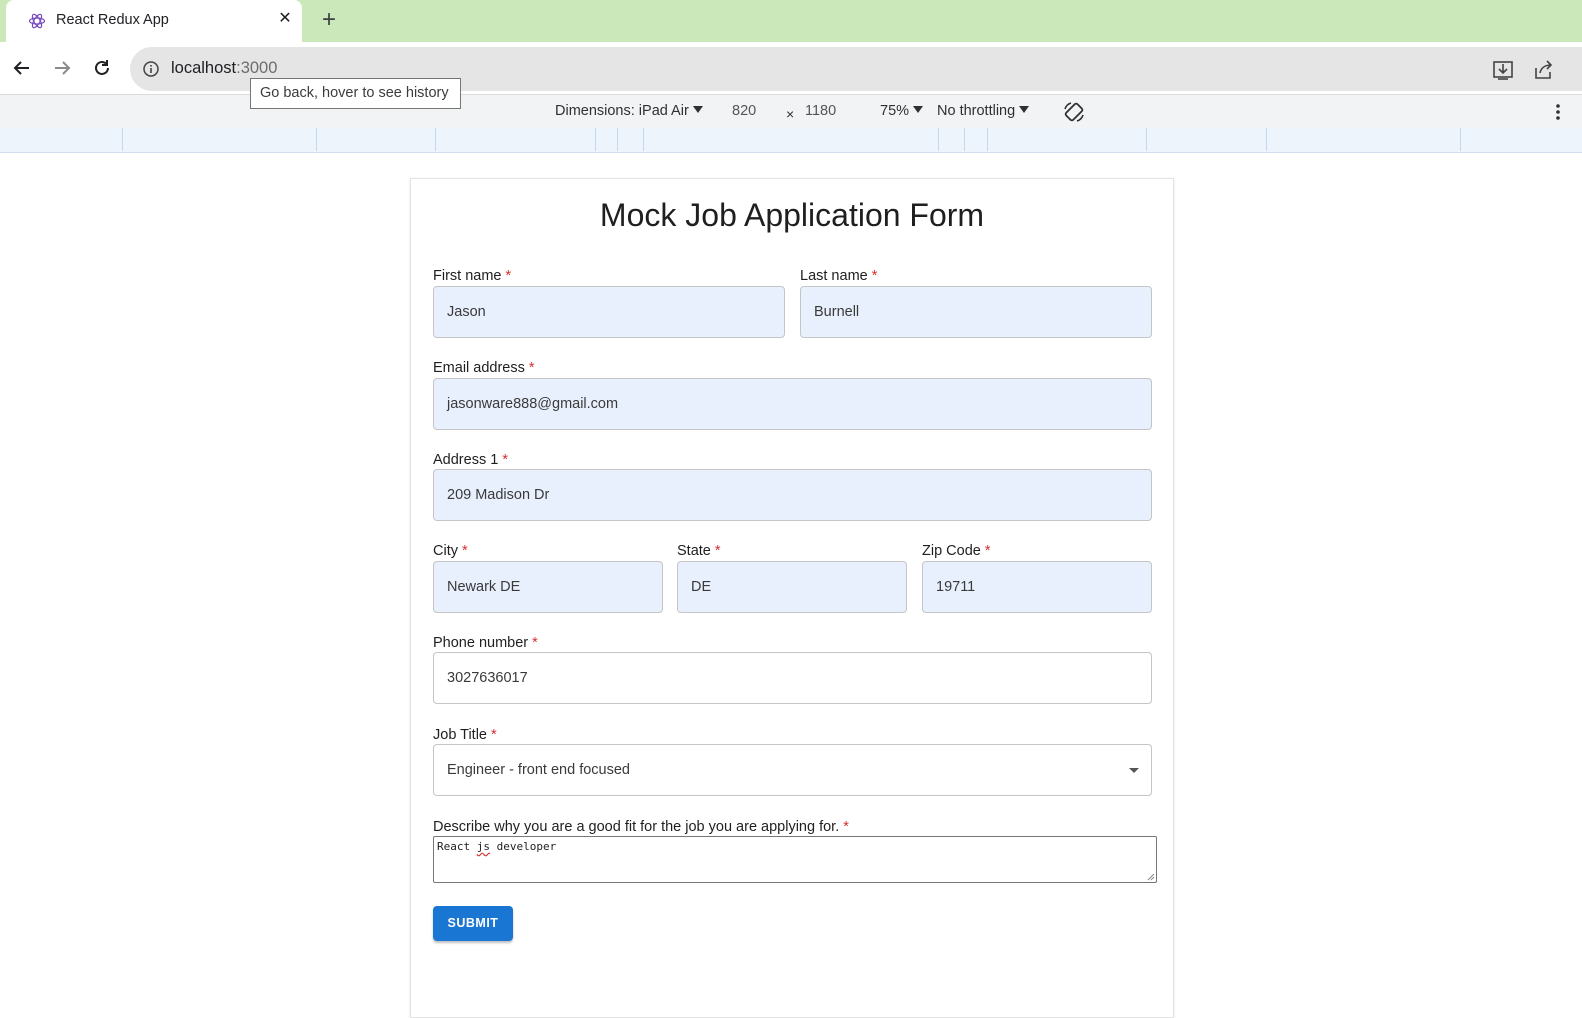  What do you see at coordinates (224, 68) in the screenshot?
I see `url-text: localhost:3000` at bounding box center [224, 68].